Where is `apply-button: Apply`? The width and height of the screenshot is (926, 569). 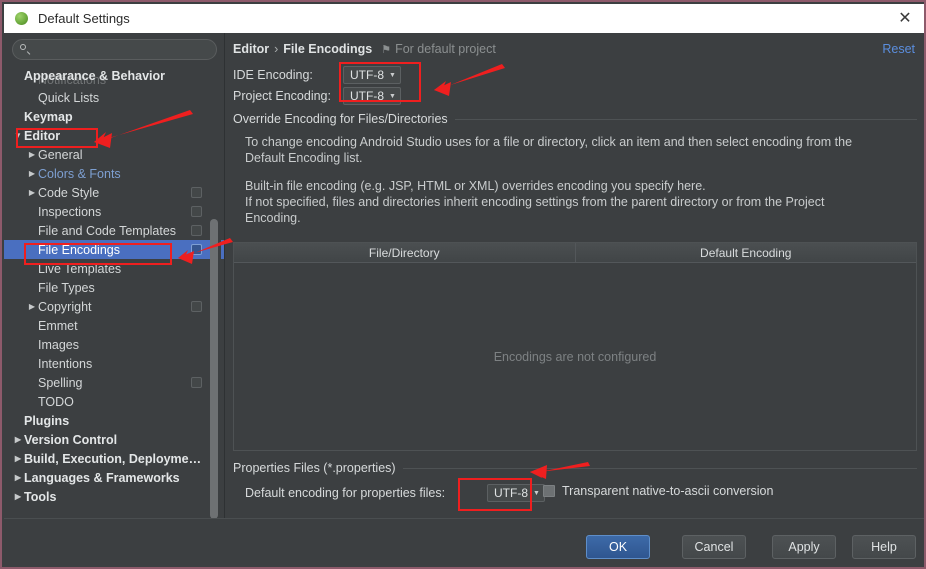 apply-button: Apply is located at coordinates (804, 547).